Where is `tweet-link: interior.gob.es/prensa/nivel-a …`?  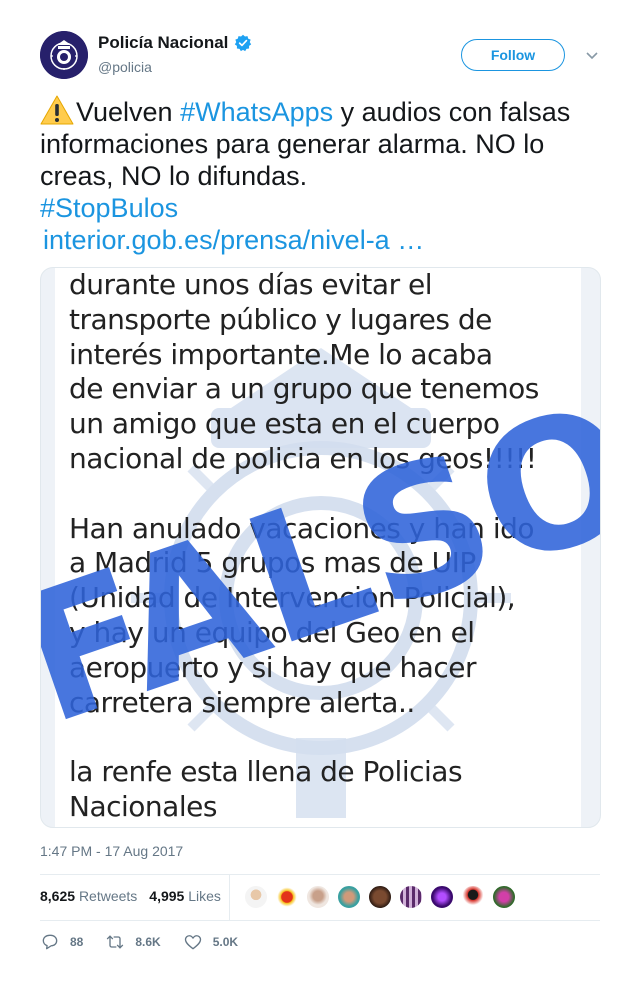
tweet-link: interior.gob.es/prensa/nivel-a … is located at coordinates (233, 240).